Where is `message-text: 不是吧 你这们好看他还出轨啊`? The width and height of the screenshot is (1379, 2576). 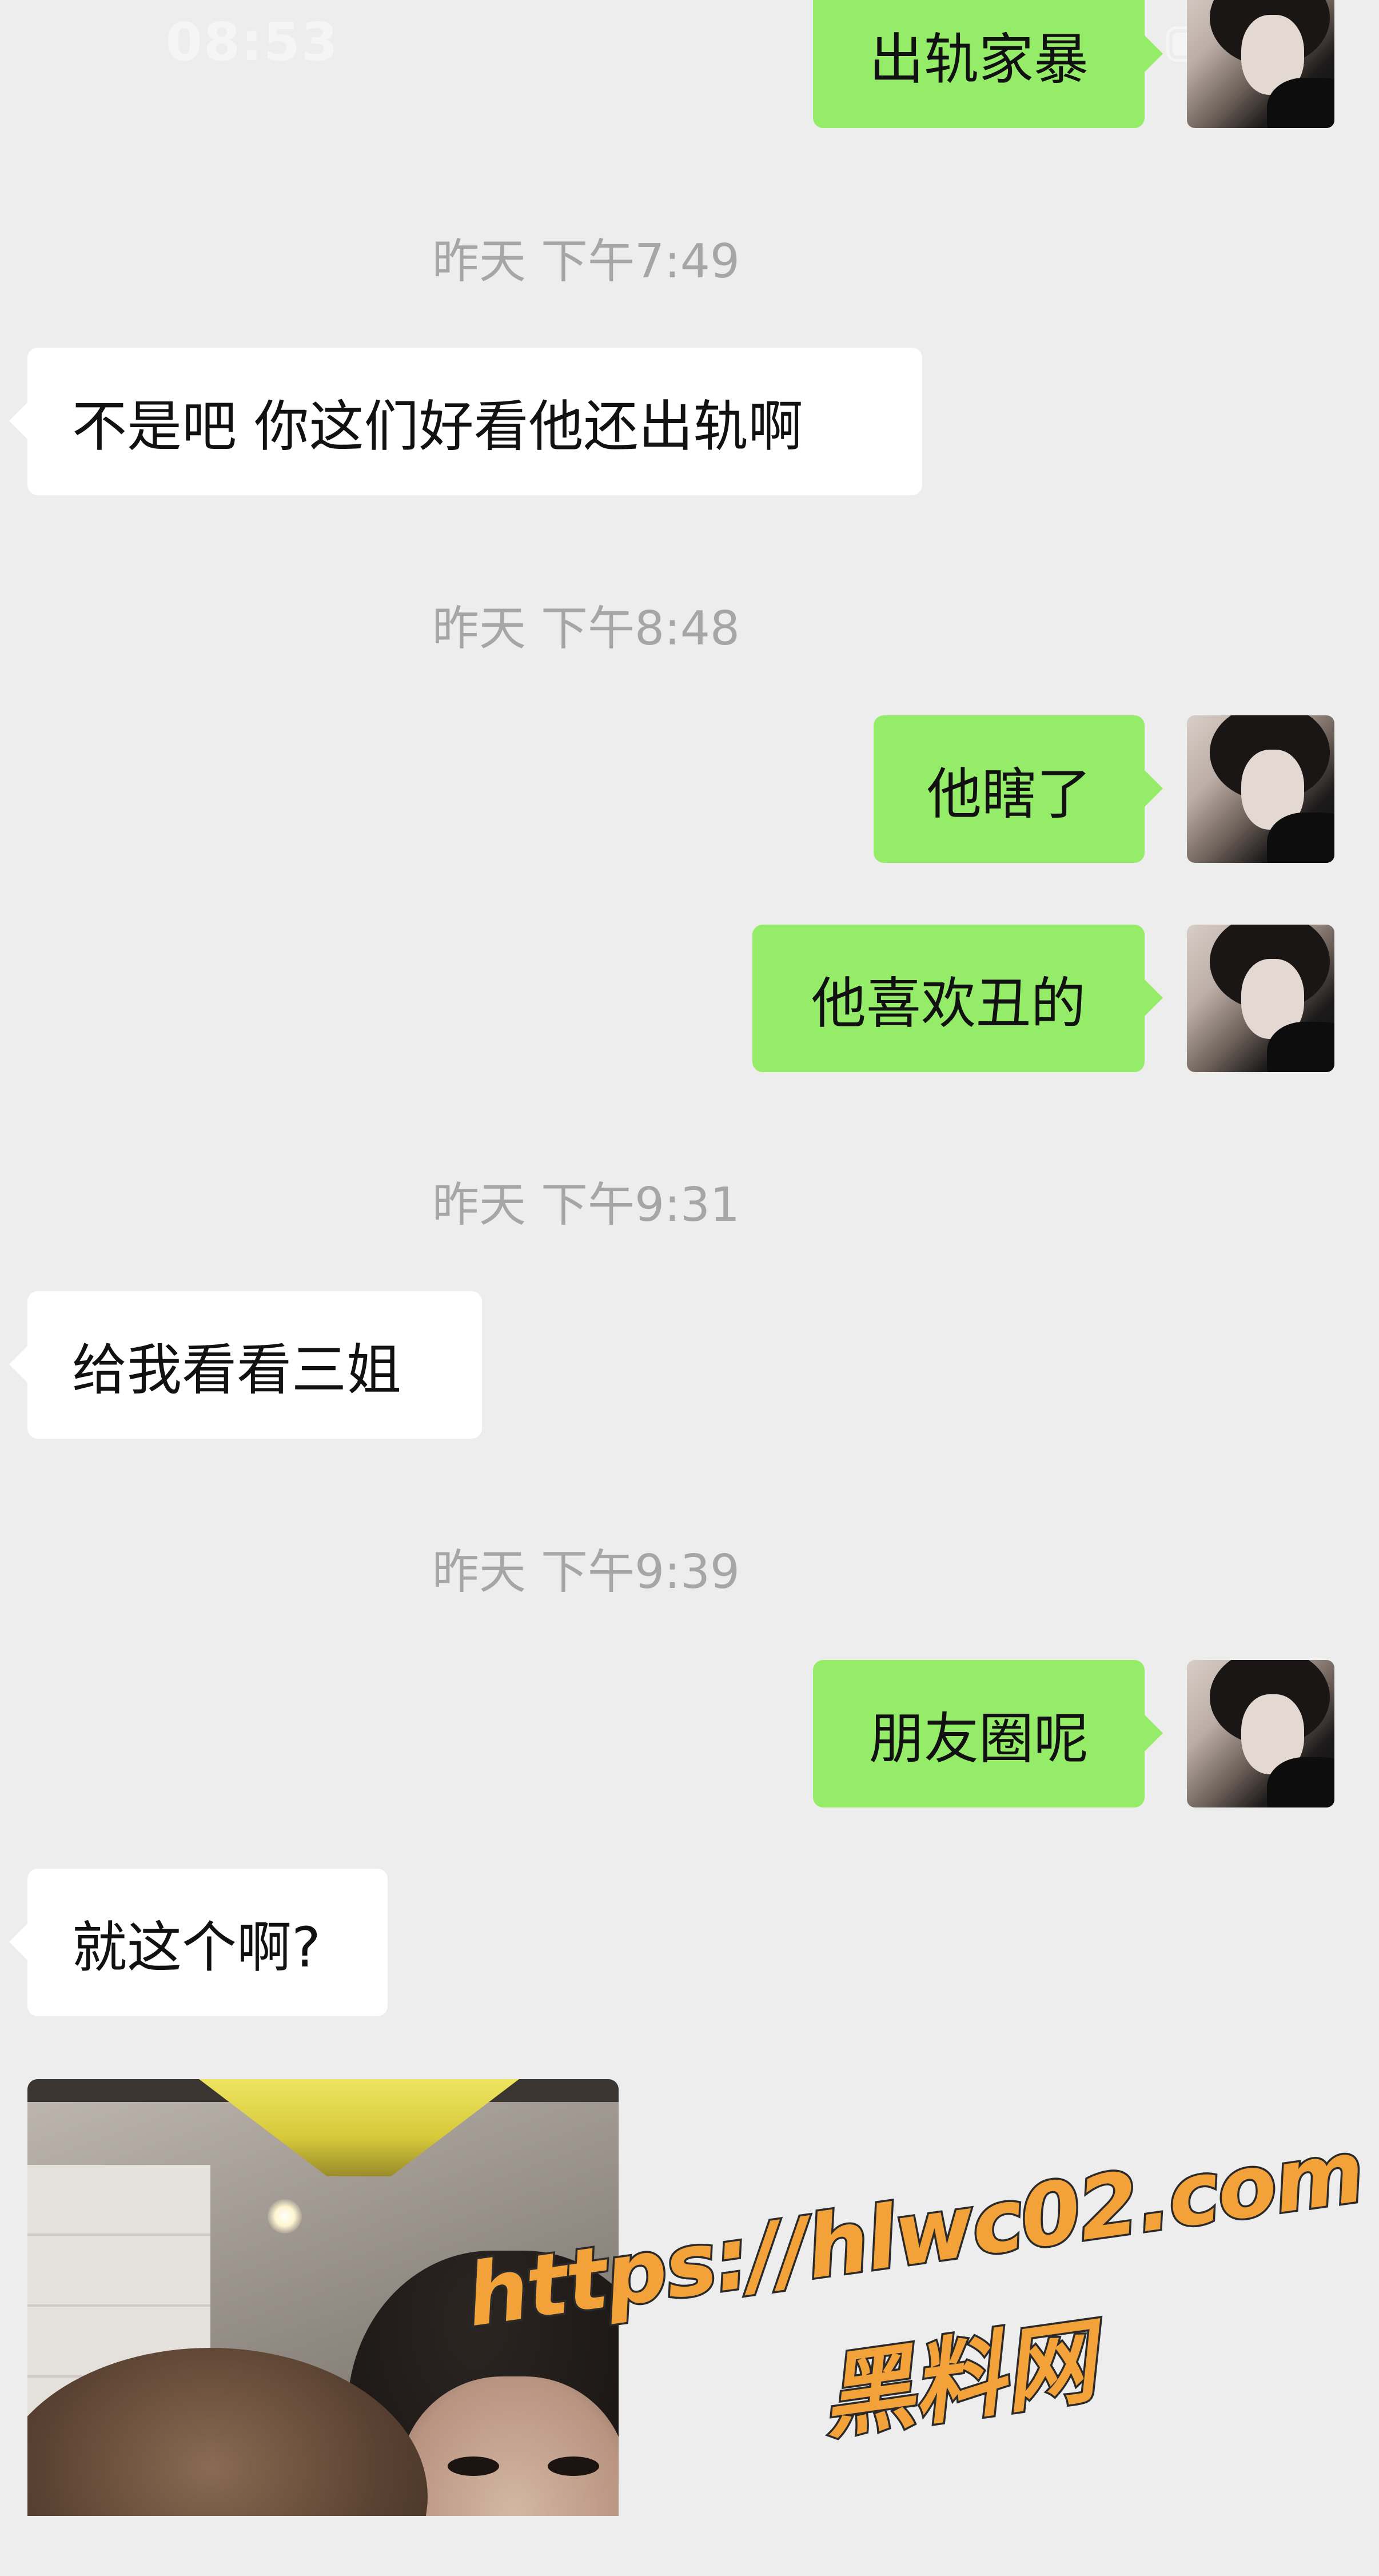
message-text: 不是吧 你这们好看他还出轨啊 is located at coordinates (437, 426).